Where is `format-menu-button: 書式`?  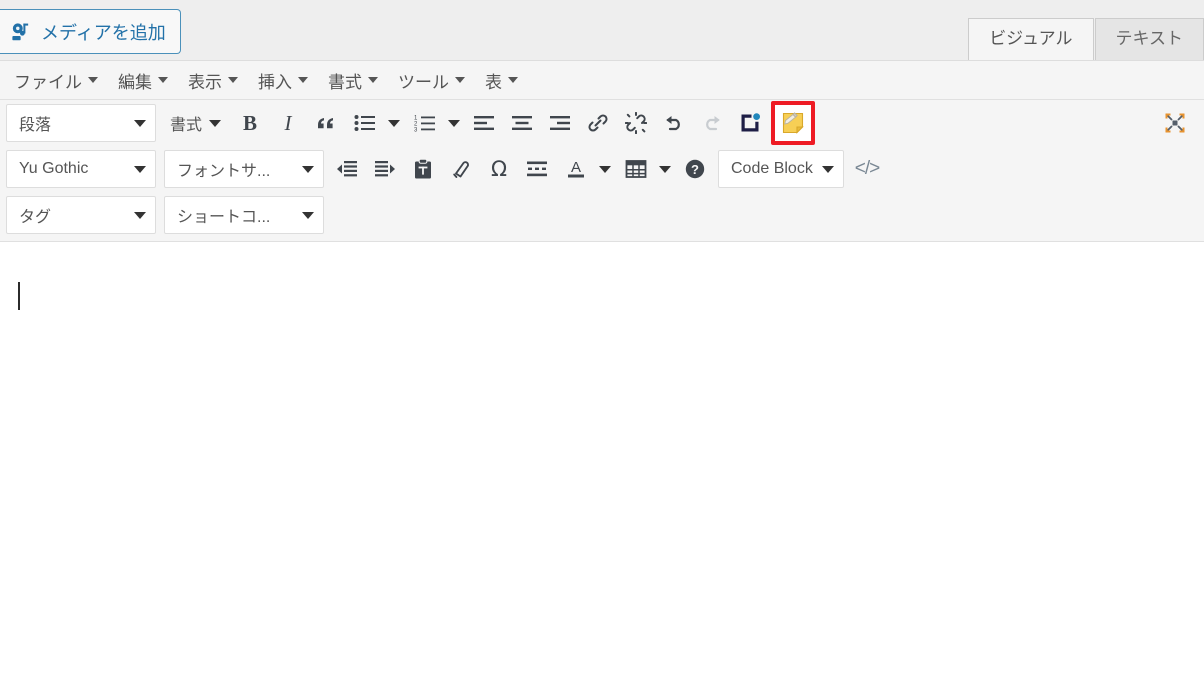
format-menu-button: 書式 is located at coordinates (195, 123).